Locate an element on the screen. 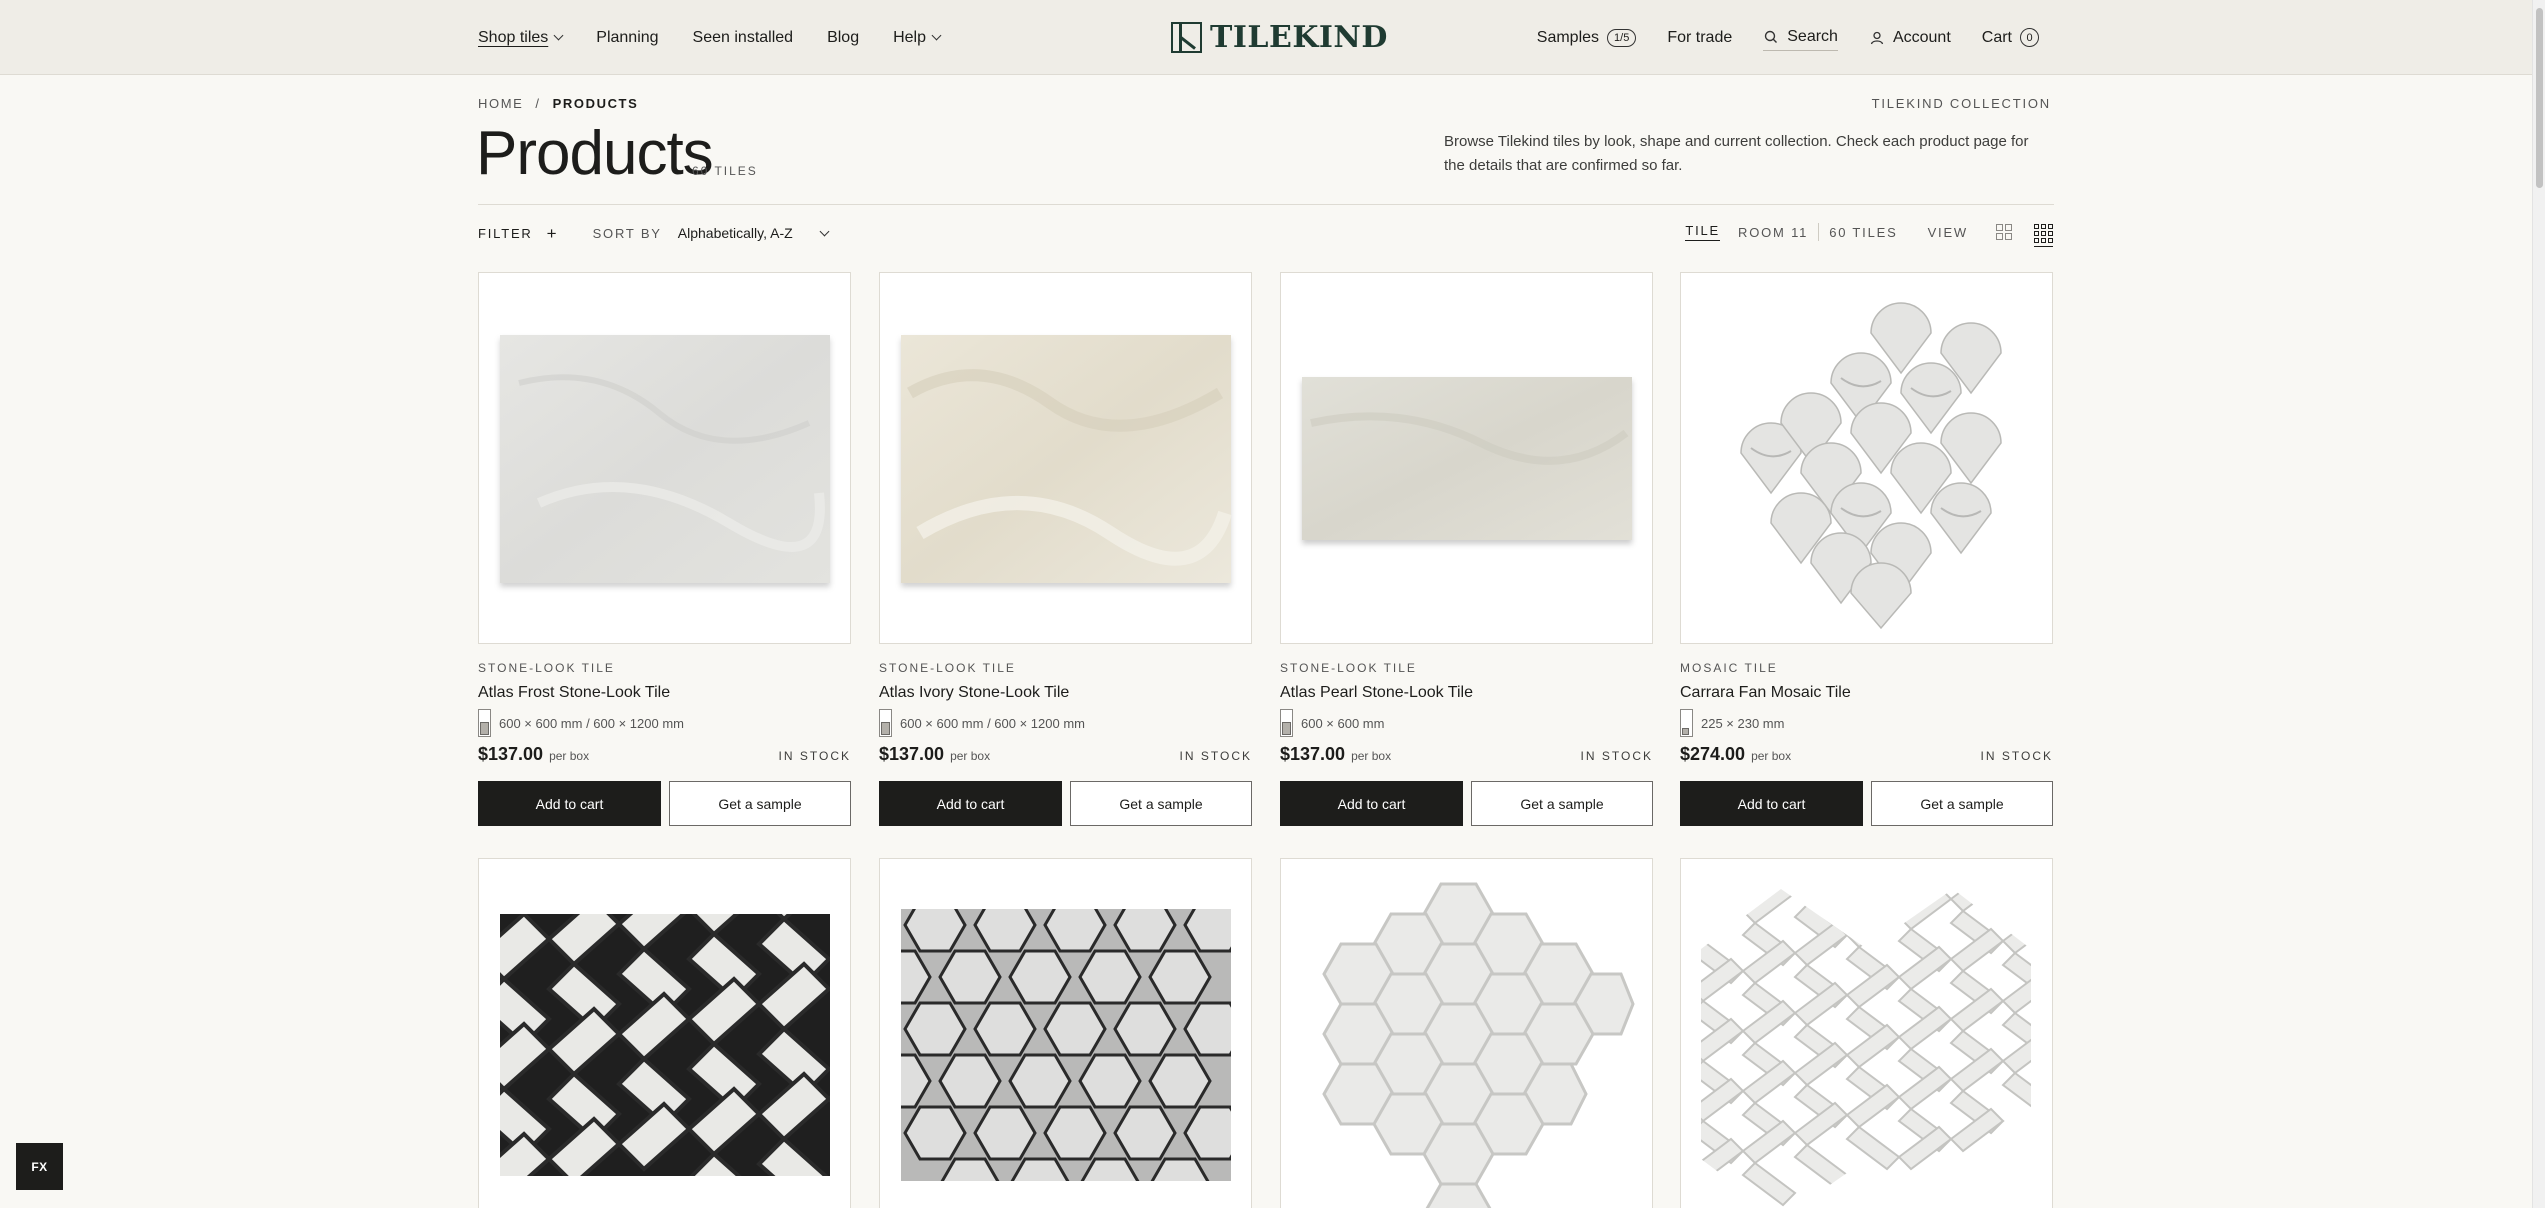 The width and height of the screenshot is (2545, 1208). product-sizes: 225 × 230 mm is located at coordinates (1866, 723).